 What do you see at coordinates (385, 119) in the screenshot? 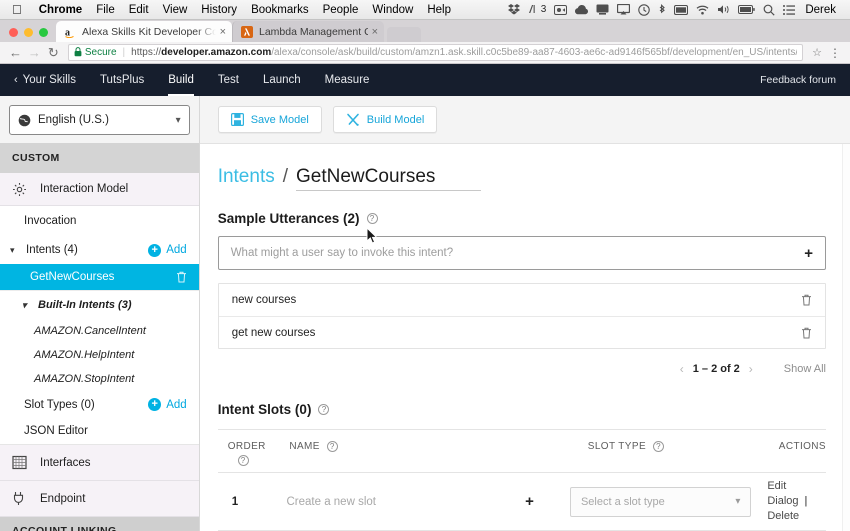
I see `build-model-button: Build Model` at bounding box center [385, 119].